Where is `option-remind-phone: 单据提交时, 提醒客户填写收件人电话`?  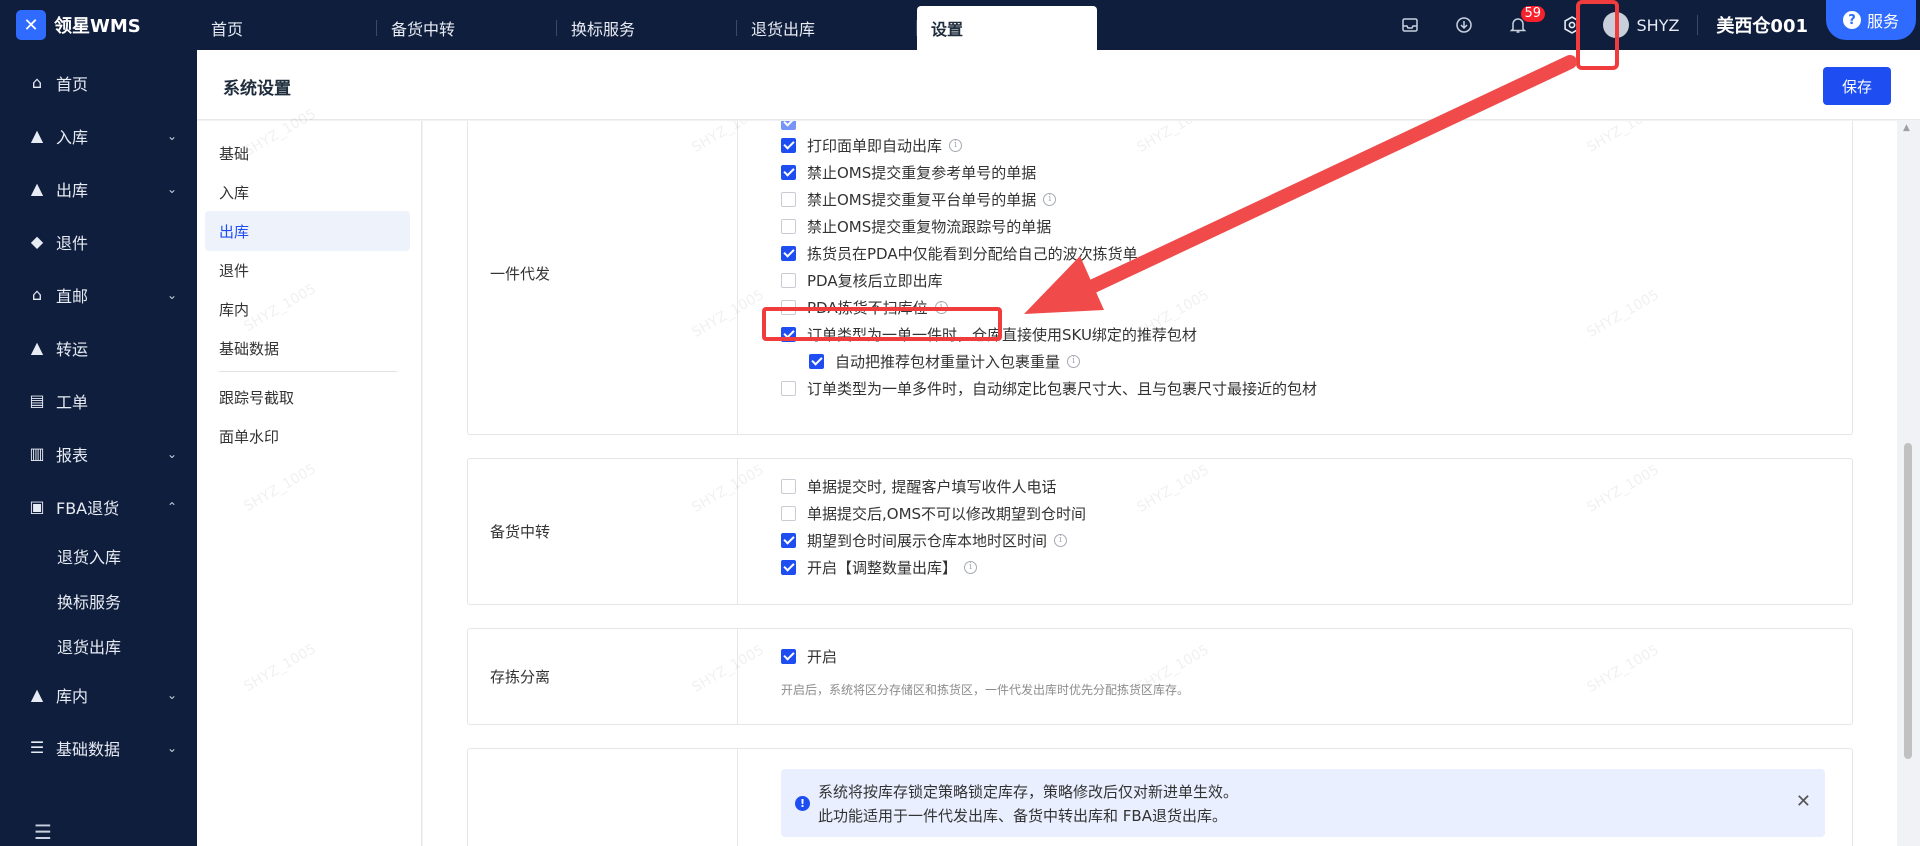 option-remind-phone: 单据提交时, 提醒客户填写收件人电话 is located at coordinates (919, 486).